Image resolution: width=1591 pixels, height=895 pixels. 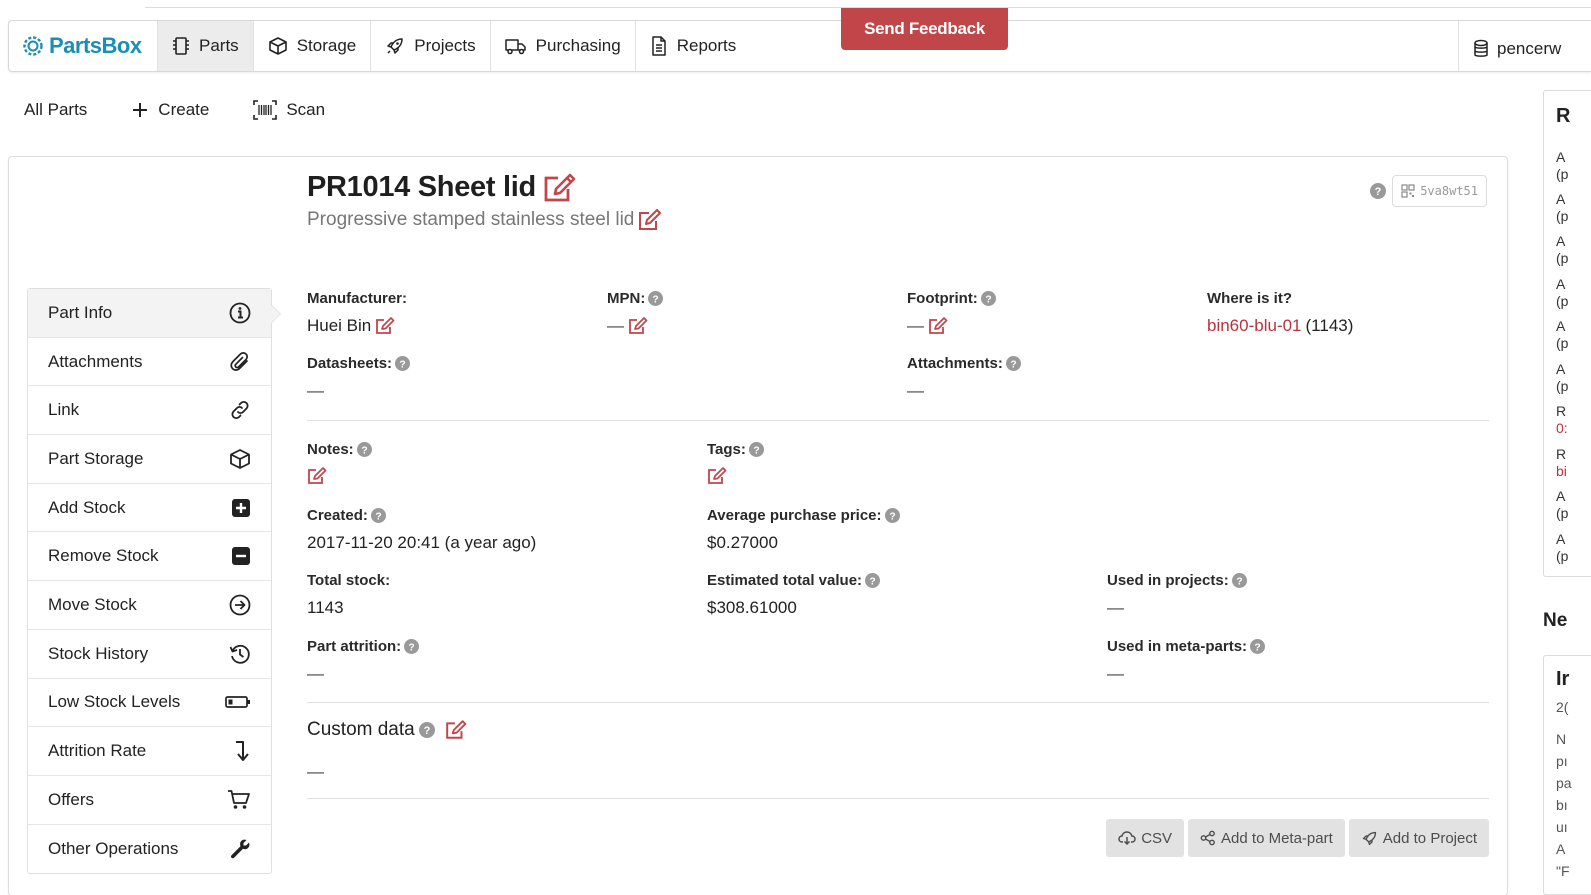 What do you see at coordinates (562, 46) in the screenshot?
I see `nav-purchasing: Purchasing` at bounding box center [562, 46].